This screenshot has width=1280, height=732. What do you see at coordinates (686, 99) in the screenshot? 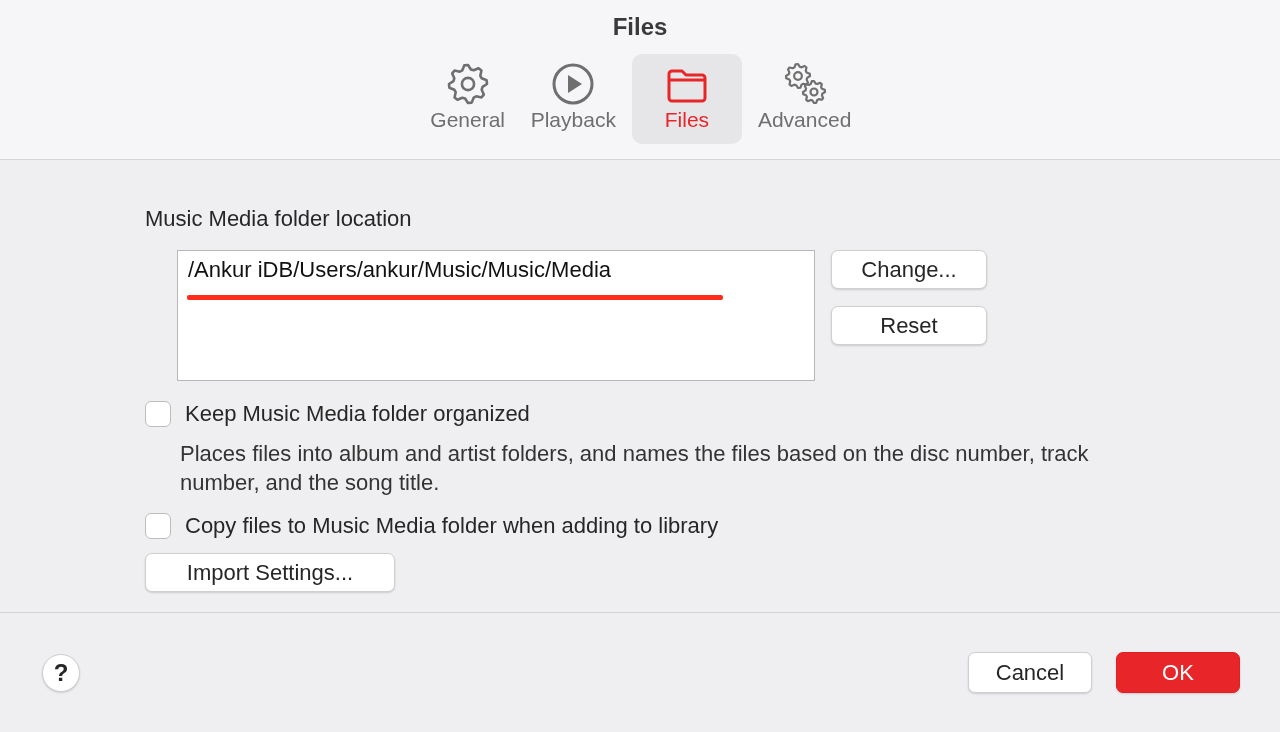
I see `tab: Files` at bounding box center [686, 99].